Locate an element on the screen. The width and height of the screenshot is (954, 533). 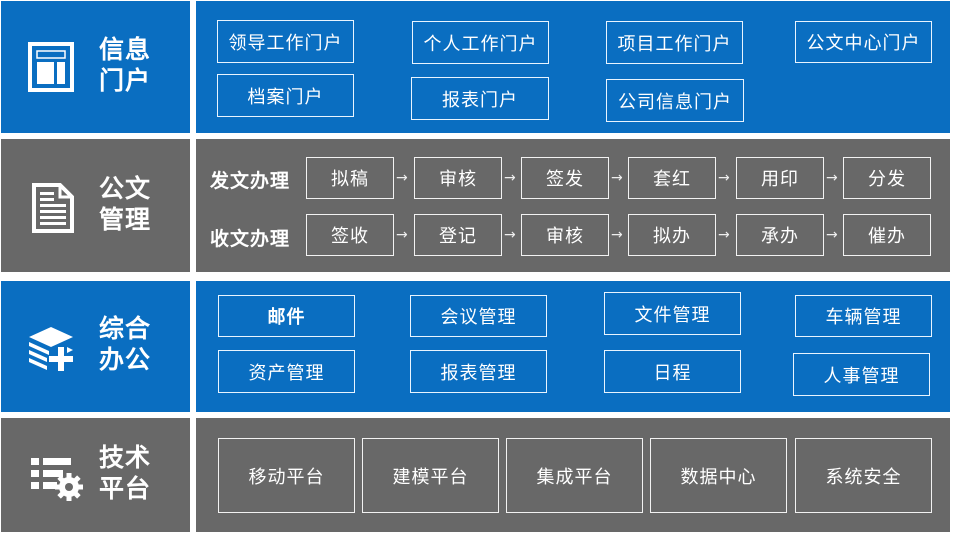
platform-item: 集成平台 is located at coordinates (574, 475).